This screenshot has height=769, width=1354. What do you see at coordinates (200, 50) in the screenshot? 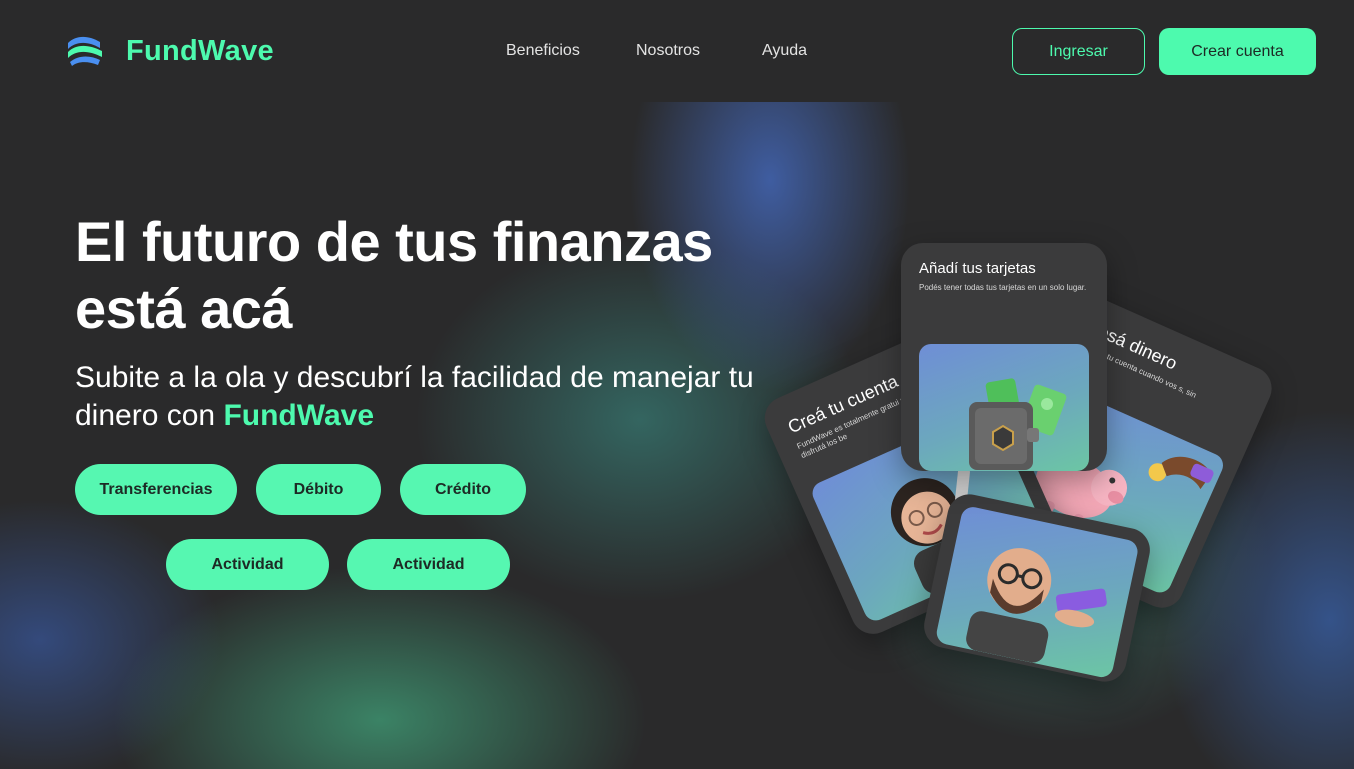
I see `brand-name: FundWave` at bounding box center [200, 50].